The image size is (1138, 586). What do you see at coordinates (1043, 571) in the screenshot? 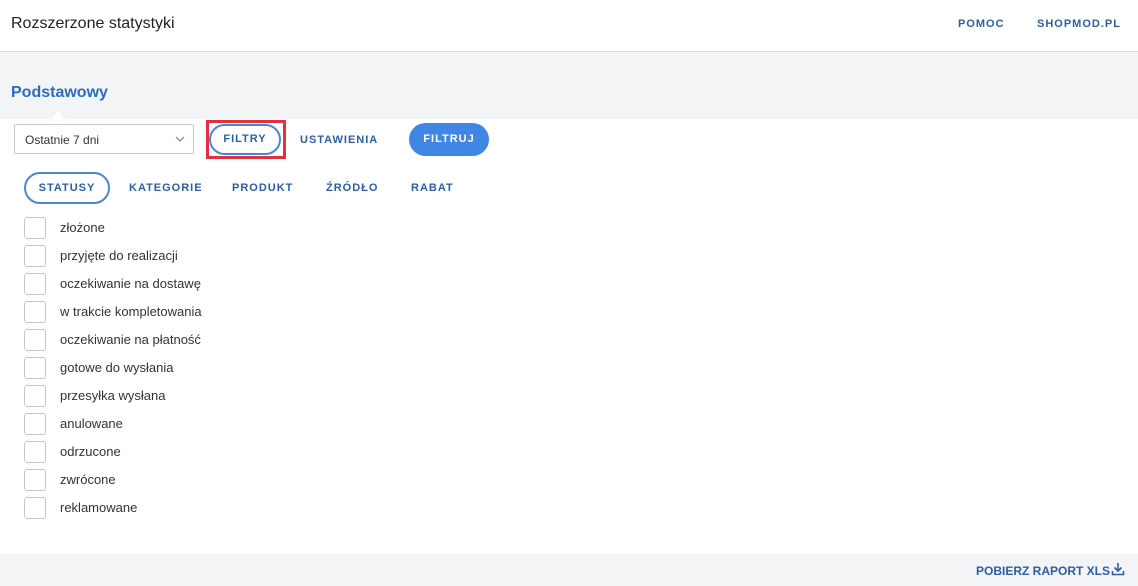
I see `download-report-link: POBIERZ RAPORT XLS` at bounding box center [1043, 571].